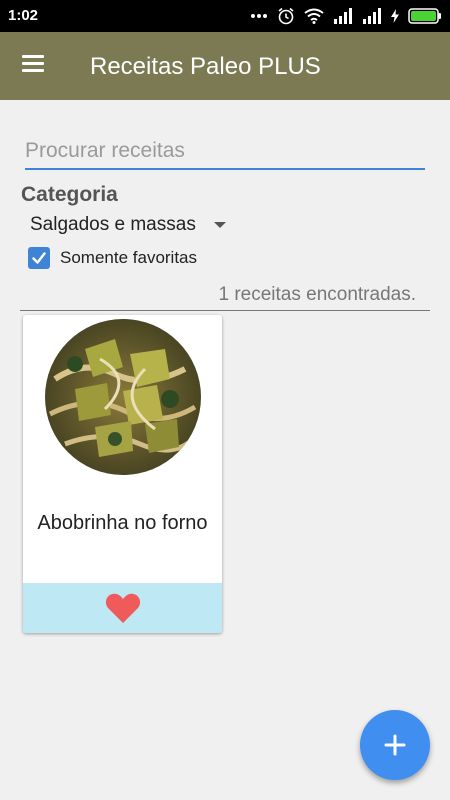  I want to click on recipe-image, so click(123, 397).